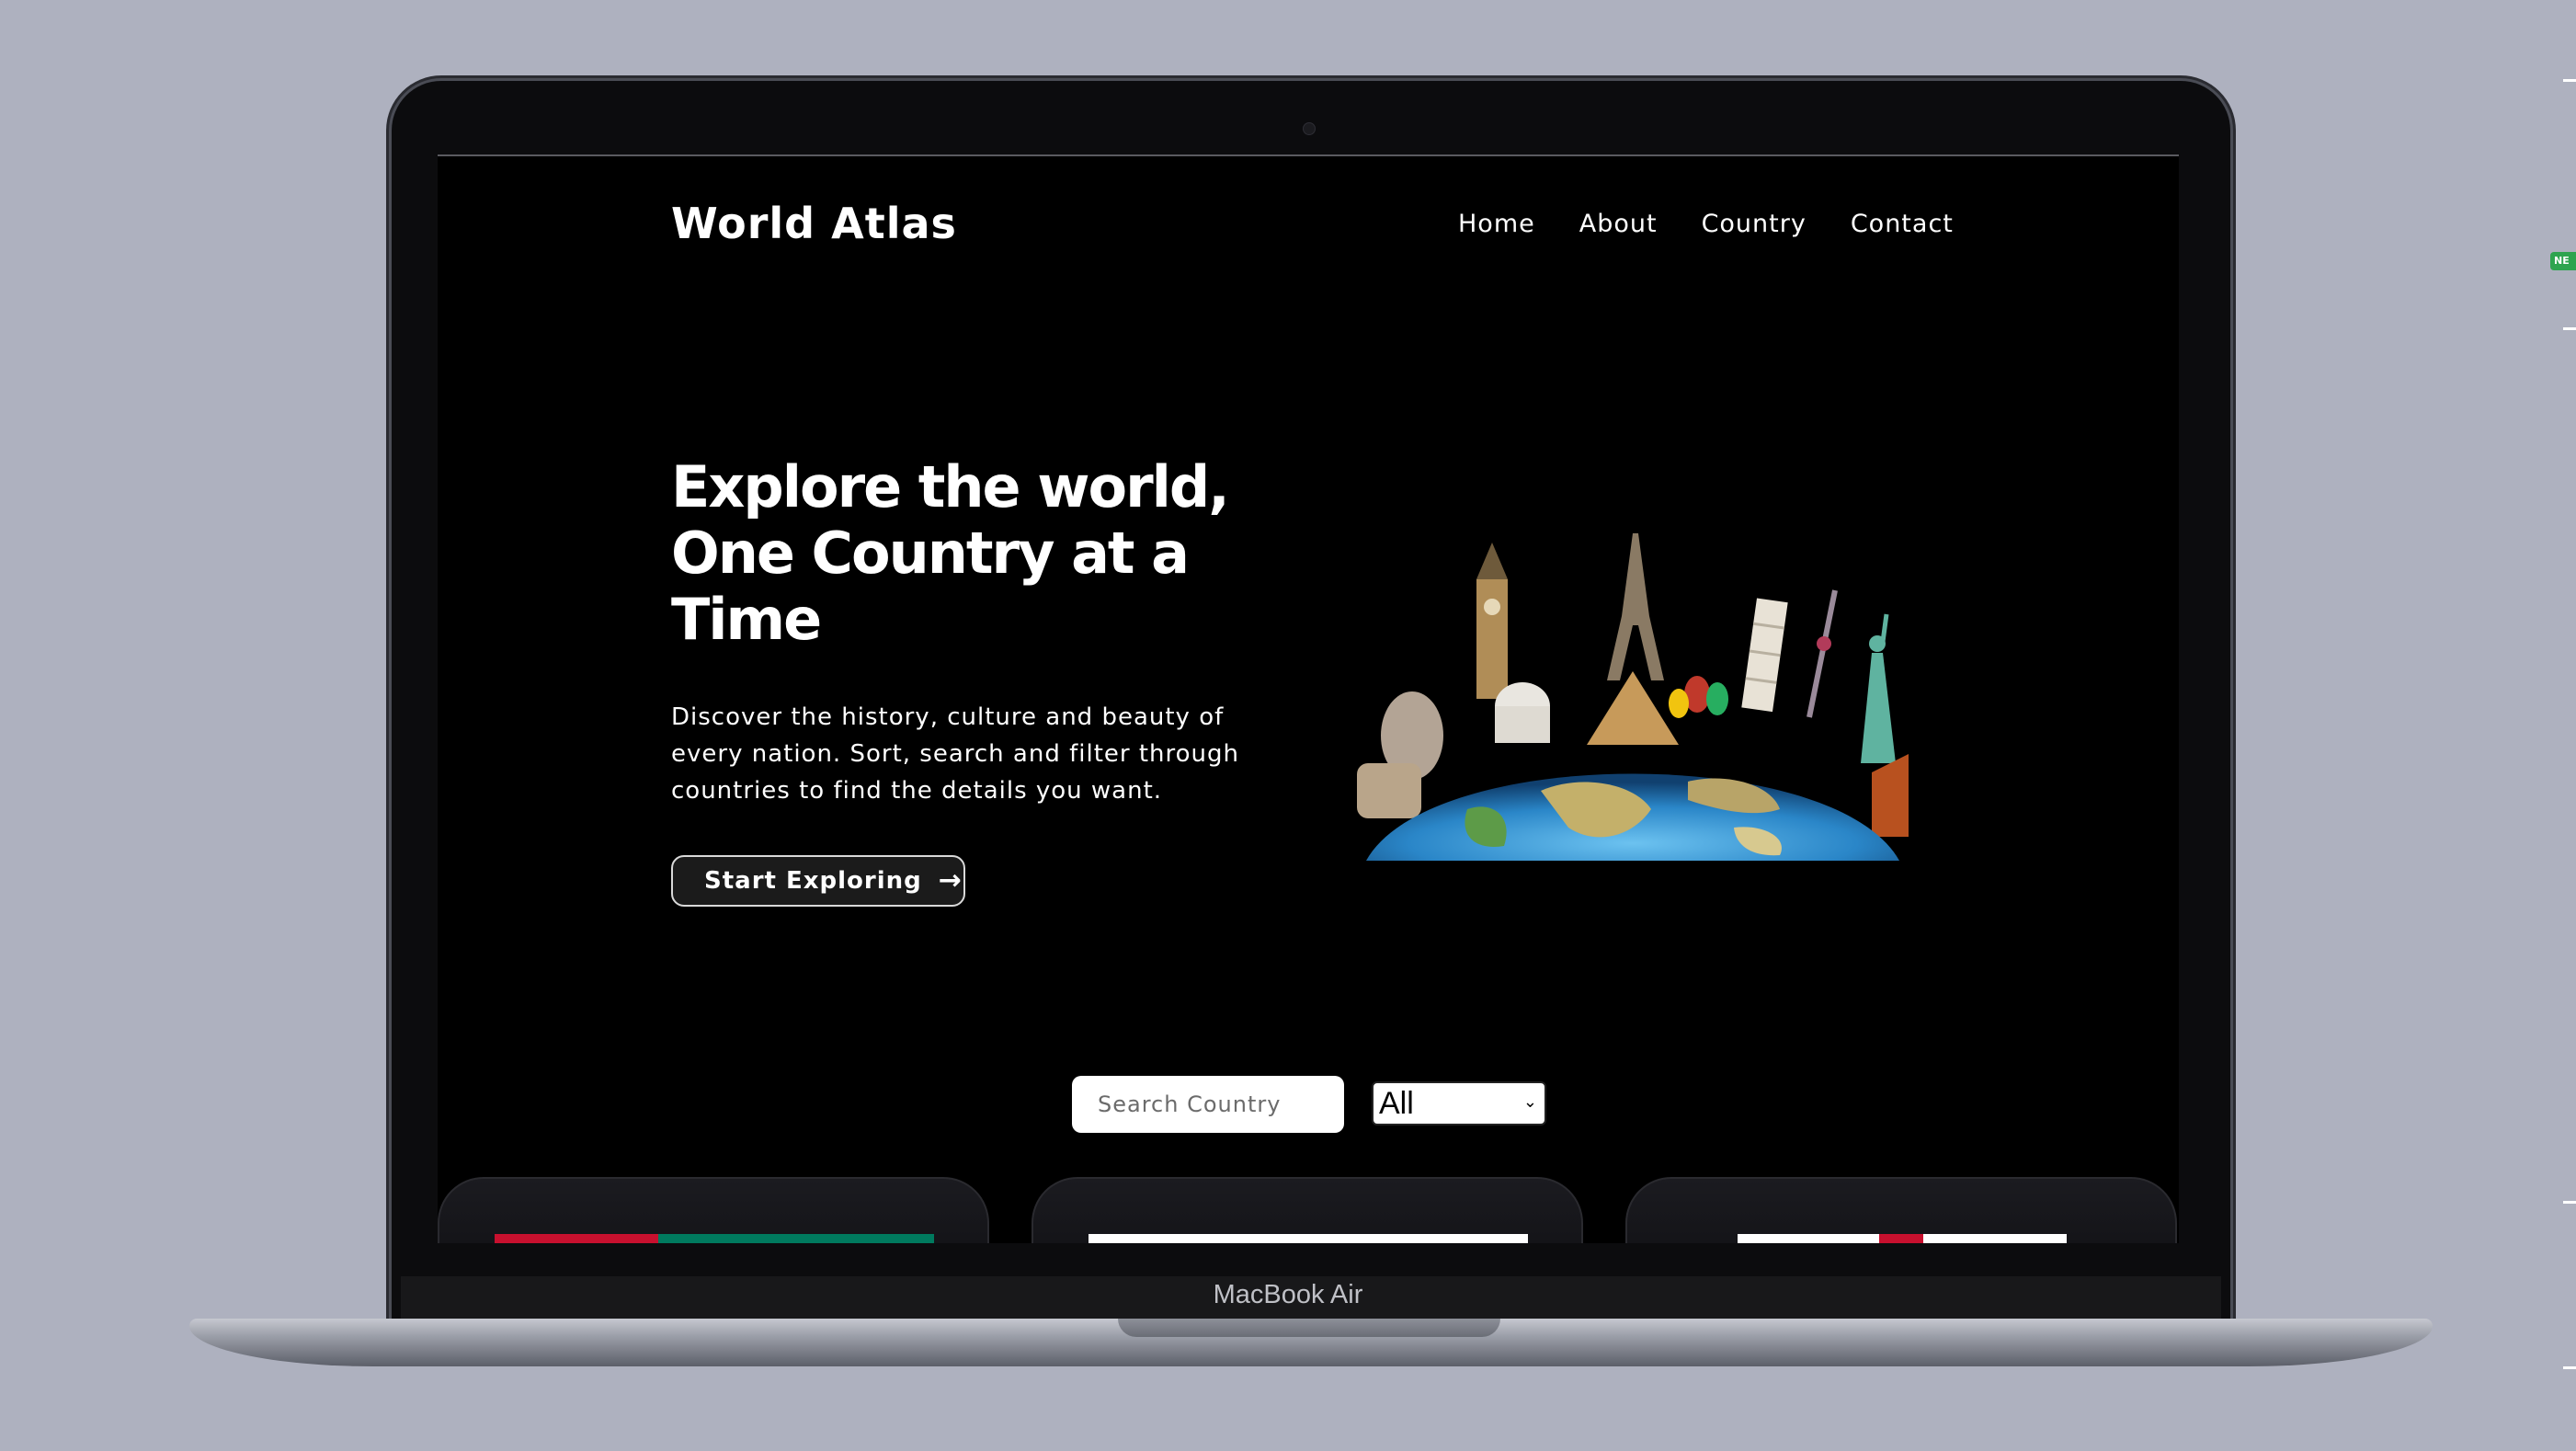  Describe the element at coordinates (1902, 224) in the screenshot. I see `nav-contact: Contact` at that location.